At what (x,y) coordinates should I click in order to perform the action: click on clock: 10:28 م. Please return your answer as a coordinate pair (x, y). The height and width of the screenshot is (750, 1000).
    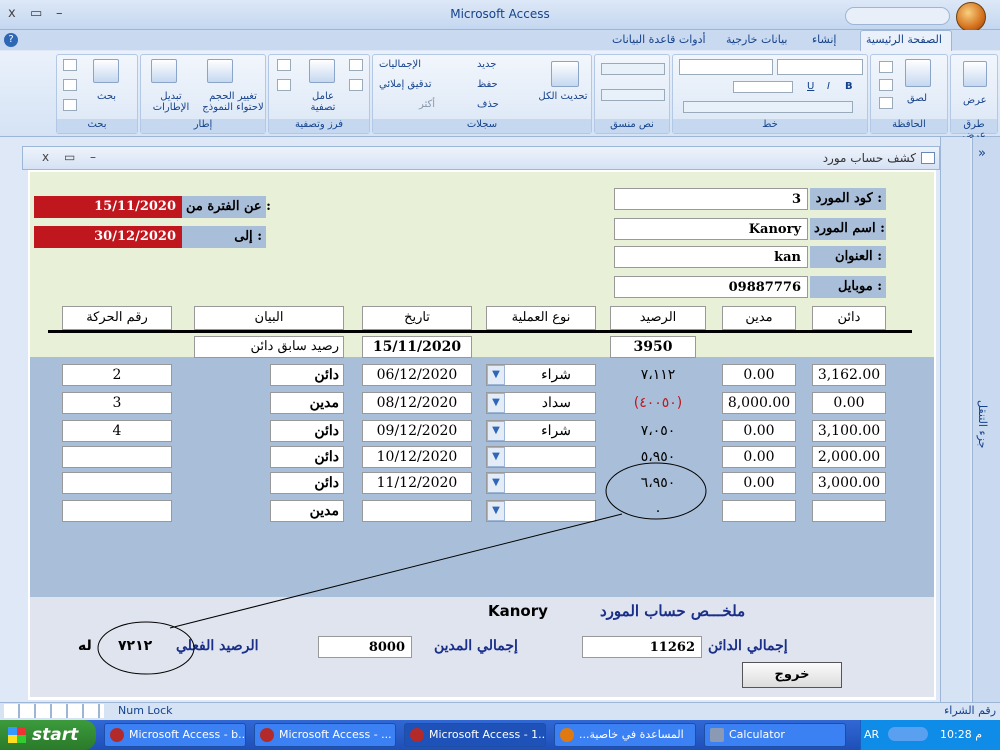
    Looking at the image, I should click on (961, 734).